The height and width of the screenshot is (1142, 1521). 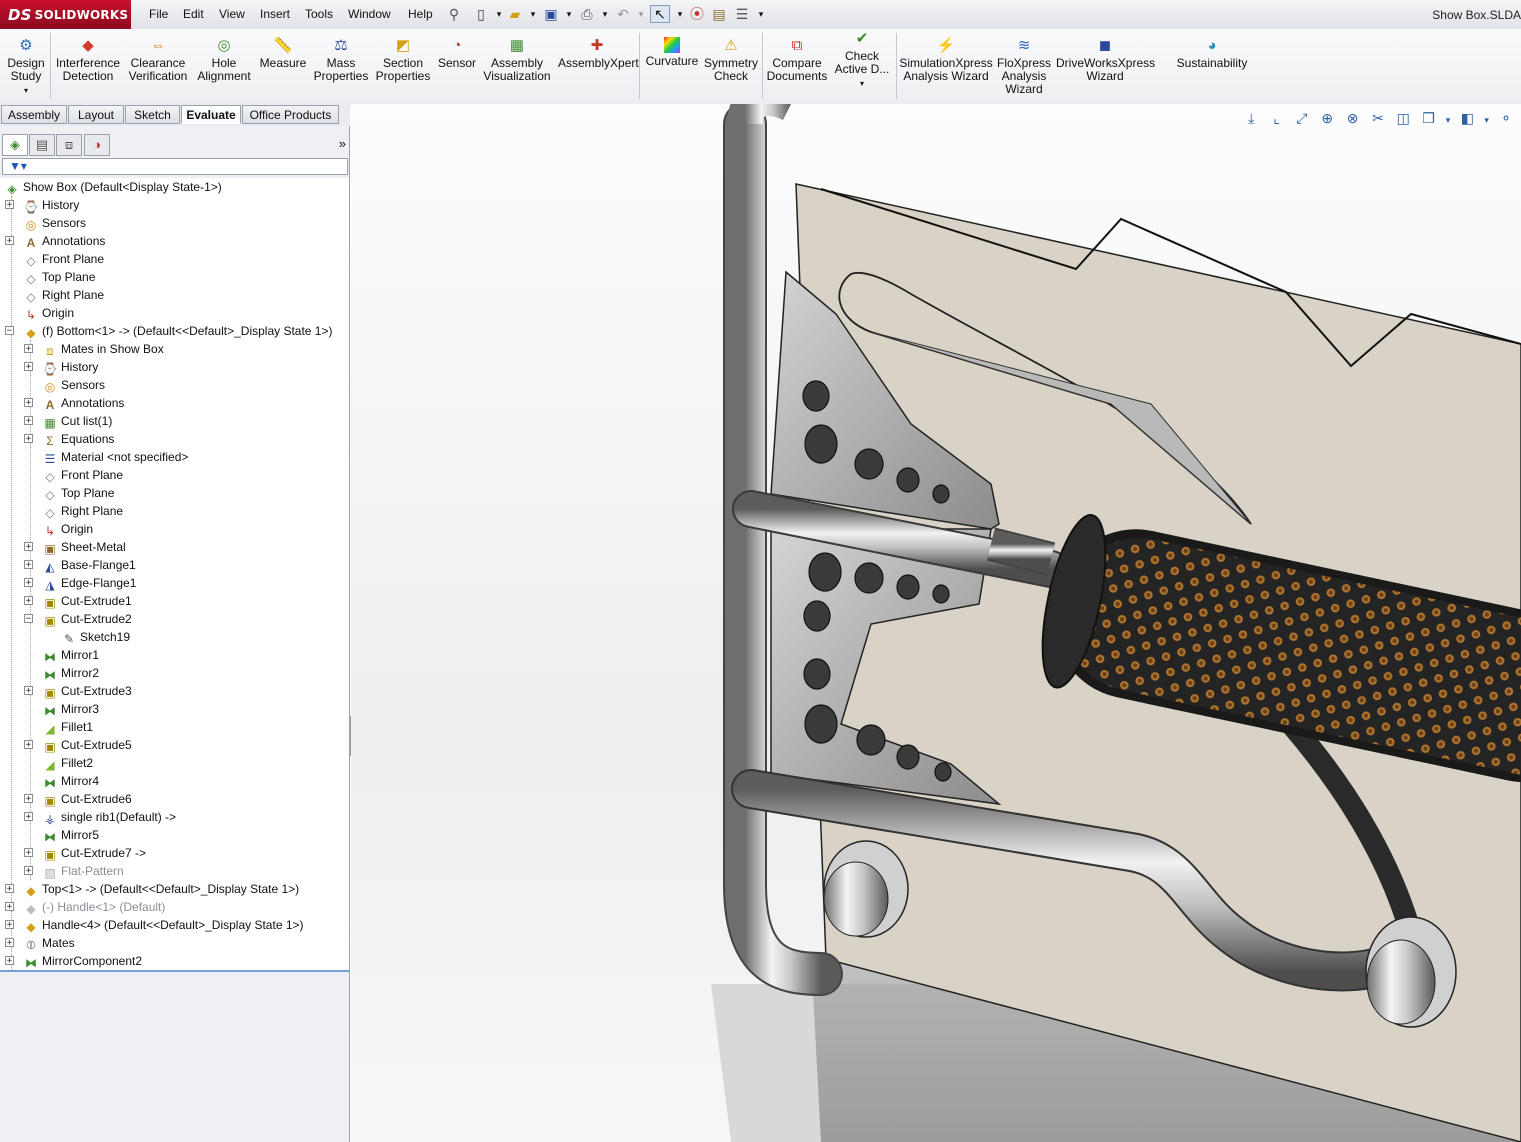 What do you see at coordinates (69, 439) in the screenshot?
I see `tree-item-equations: + Σ Equations` at bounding box center [69, 439].